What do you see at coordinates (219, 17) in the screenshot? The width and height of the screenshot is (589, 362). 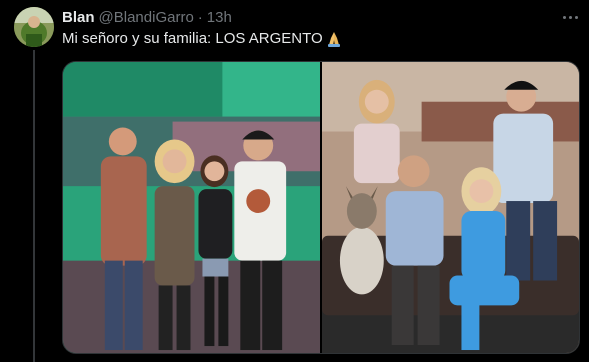 I see `tweet-time: 13h` at bounding box center [219, 17].